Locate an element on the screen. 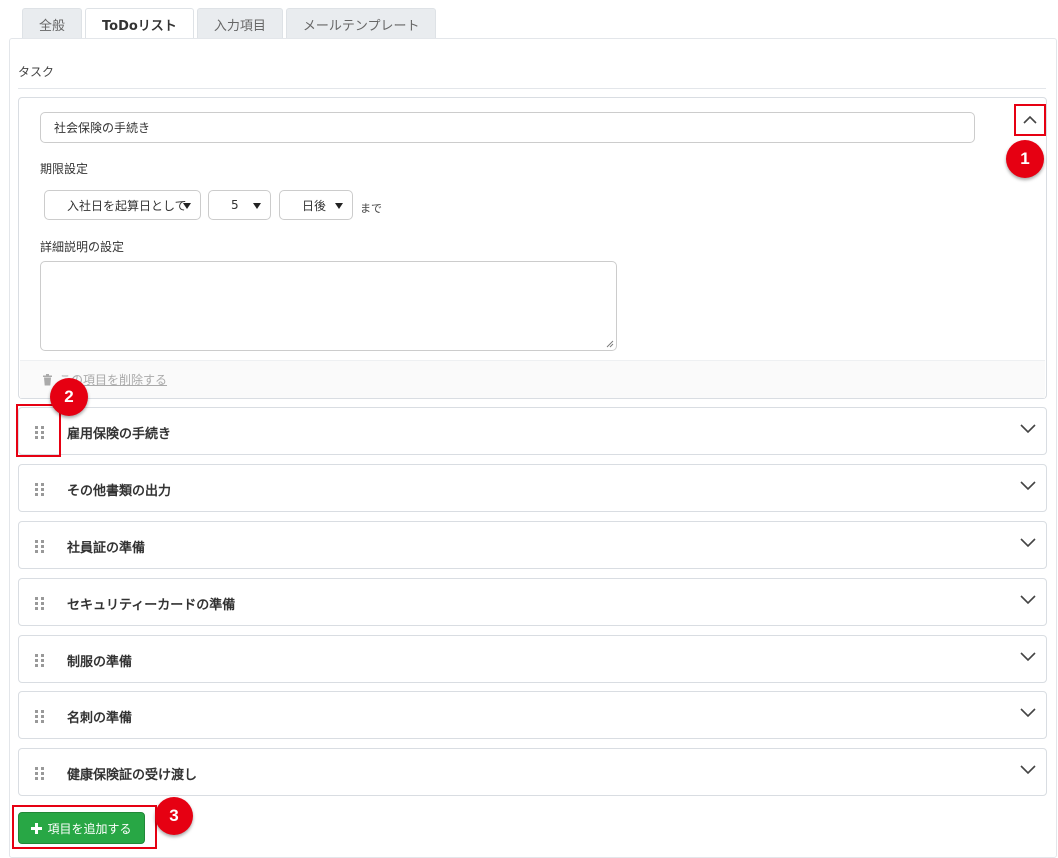 This screenshot has width=1058, height=858. section-title: タスク is located at coordinates (36, 72).